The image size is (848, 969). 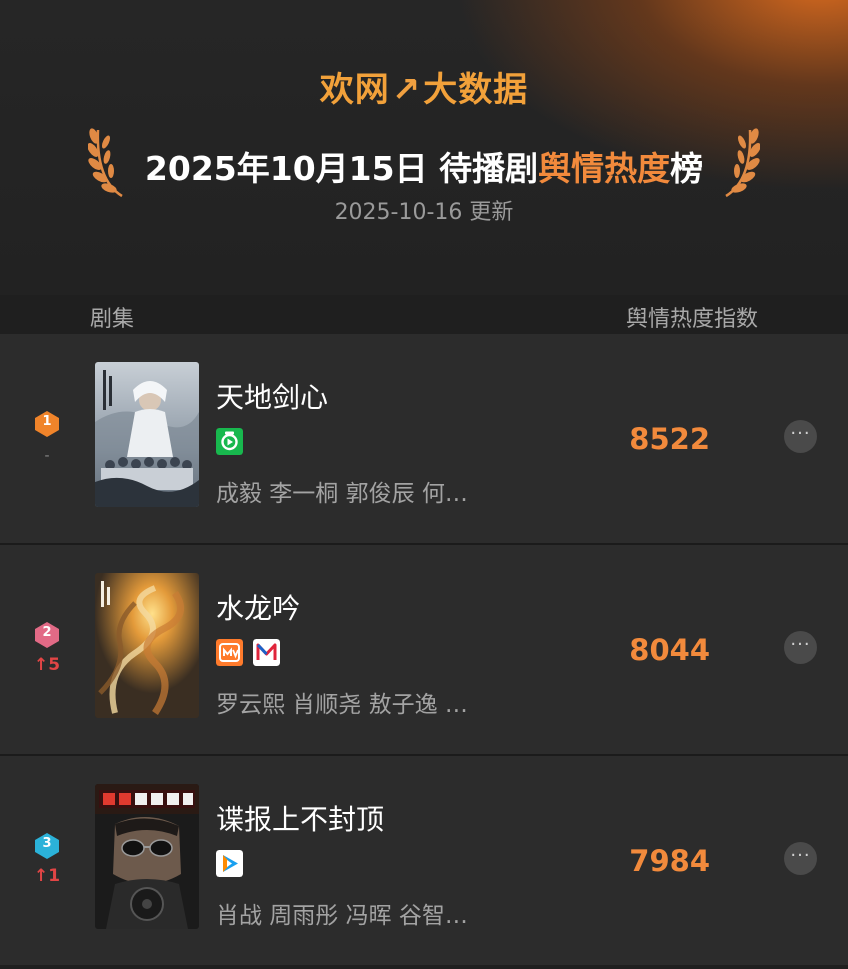 I want to click on show-title: 水龙吟, so click(x=258, y=607).